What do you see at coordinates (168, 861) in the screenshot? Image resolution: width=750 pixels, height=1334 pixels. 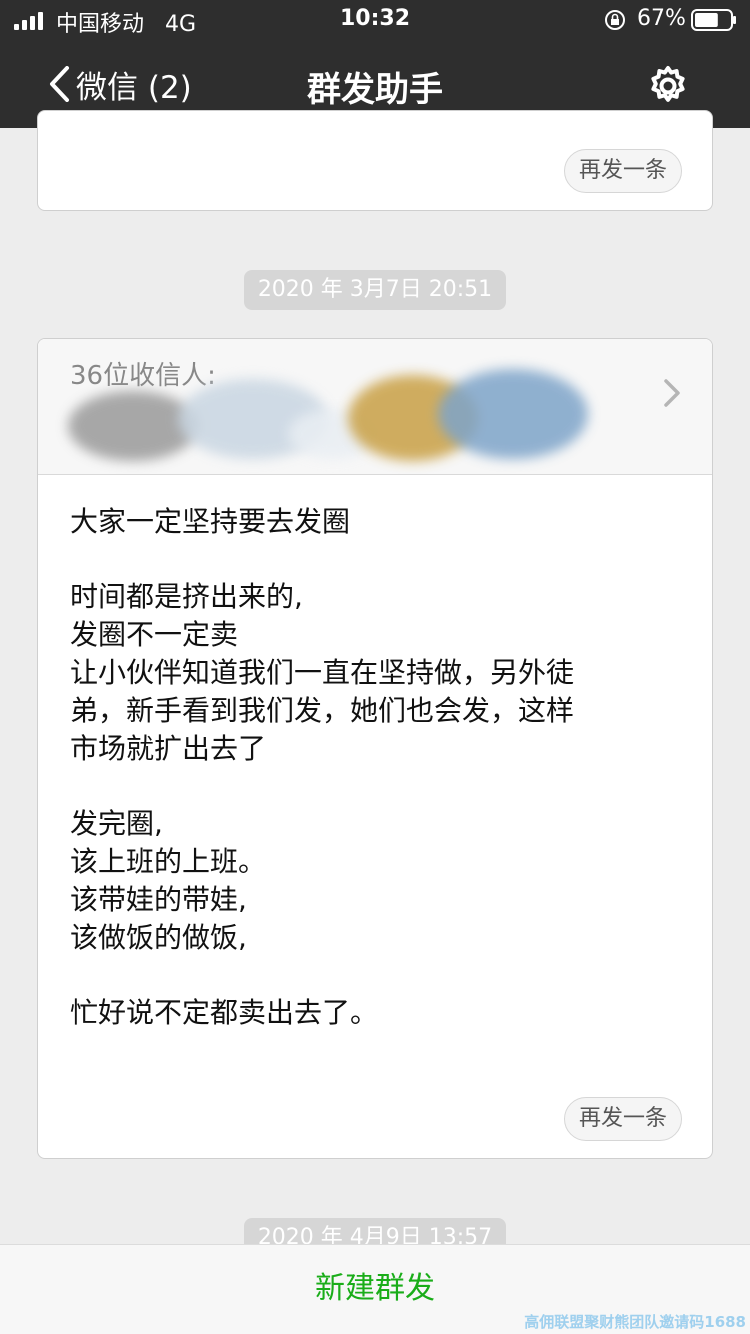 I see `message-line: 该上班的上班。` at bounding box center [168, 861].